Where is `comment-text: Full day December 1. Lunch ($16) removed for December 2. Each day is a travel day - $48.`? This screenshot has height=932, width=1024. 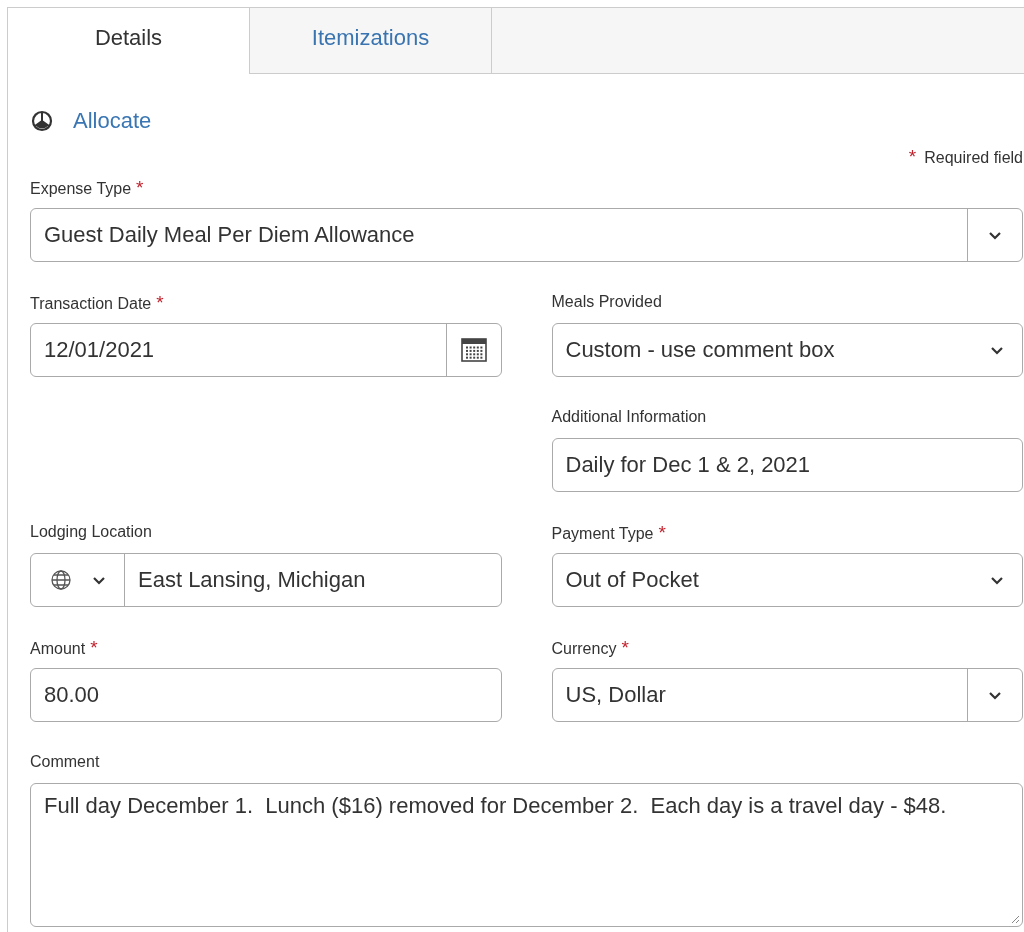
comment-text: Full day December 1. Lunch ($16) removed for December 2. Each day is a travel day - $48. is located at coordinates (495, 806).